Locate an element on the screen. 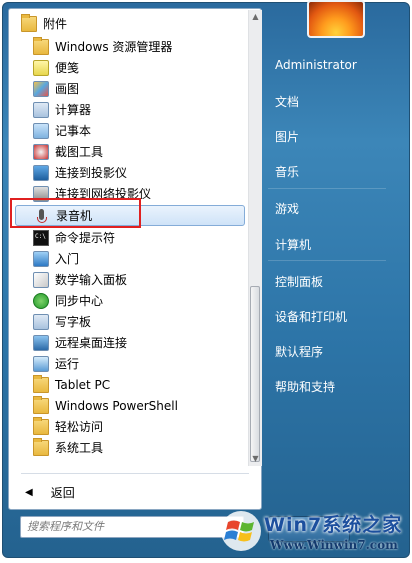 The image size is (412, 563). program-label: 连接到网络投影仪 is located at coordinates (103, 194).